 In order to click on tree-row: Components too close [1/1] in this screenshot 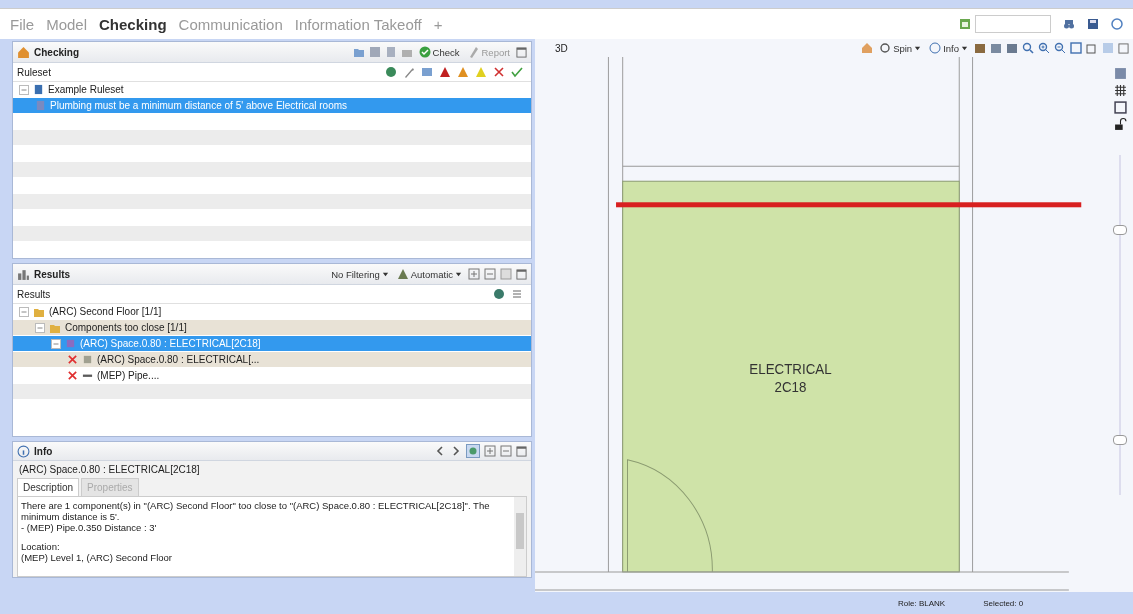, I will do `click(272, 328)`.